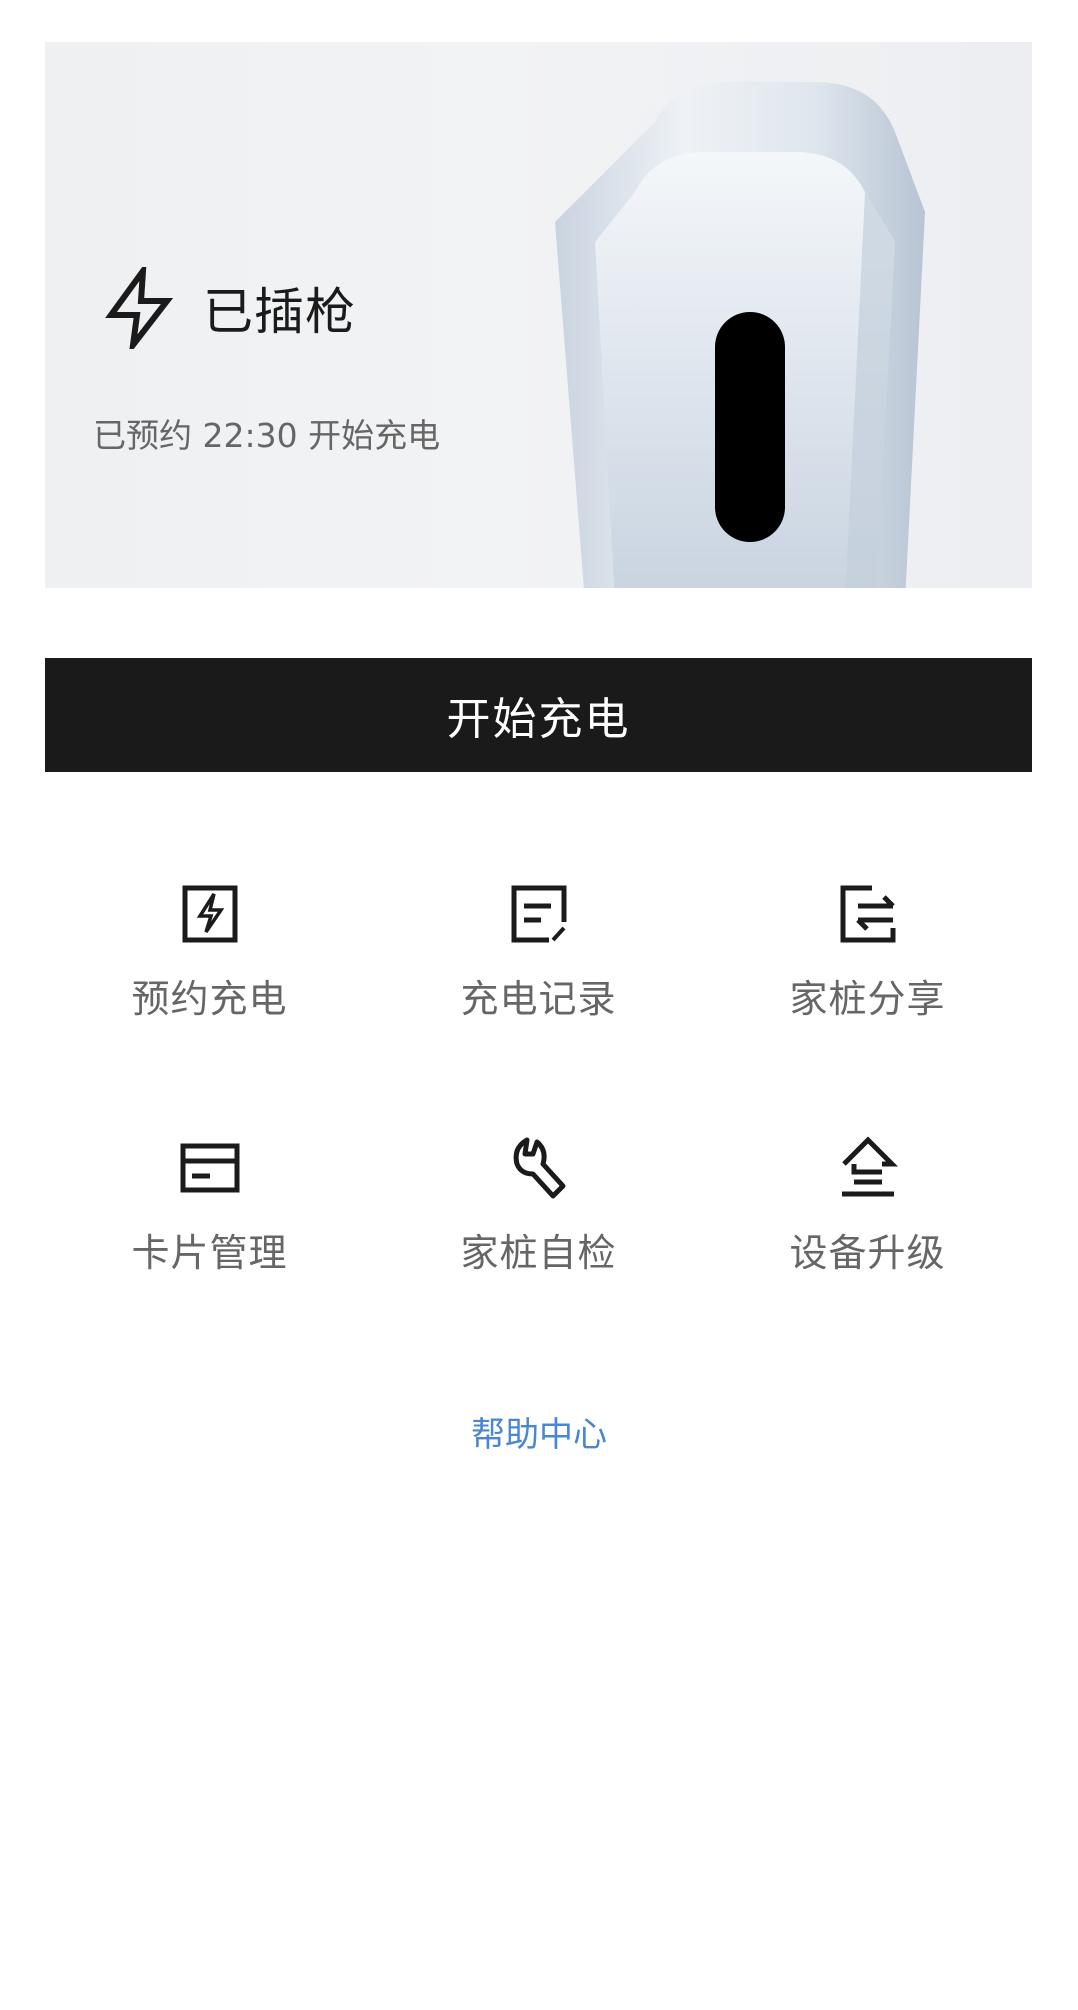 The image size is (1078, 2010). Describe the element at coordinates (740, 335) in the screenshot. I see `charger-image` at that location.